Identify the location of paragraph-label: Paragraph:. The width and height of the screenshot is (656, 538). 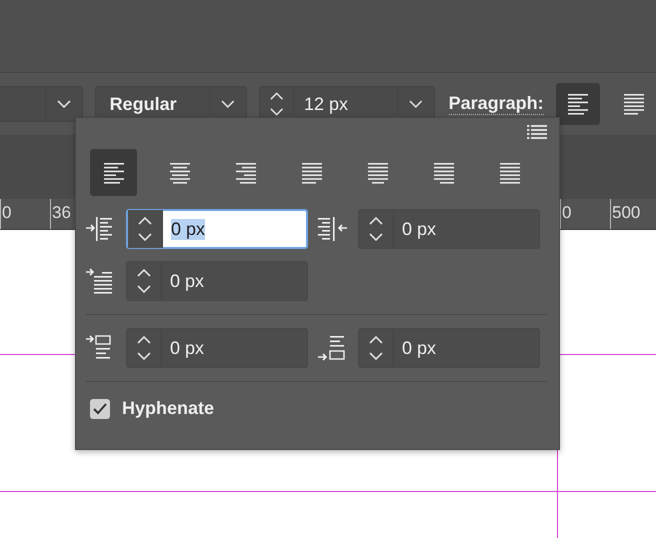
(496, 104).